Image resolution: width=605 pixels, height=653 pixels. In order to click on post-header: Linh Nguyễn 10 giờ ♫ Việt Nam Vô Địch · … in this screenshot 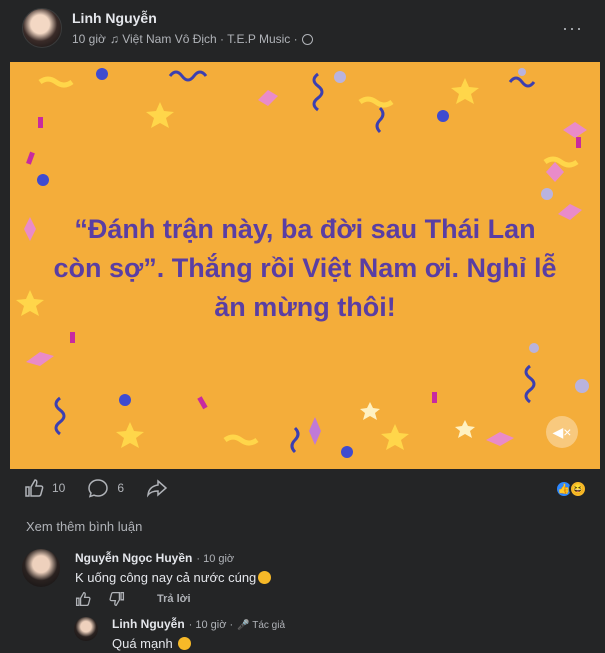, I will do `click(167, 28)`.